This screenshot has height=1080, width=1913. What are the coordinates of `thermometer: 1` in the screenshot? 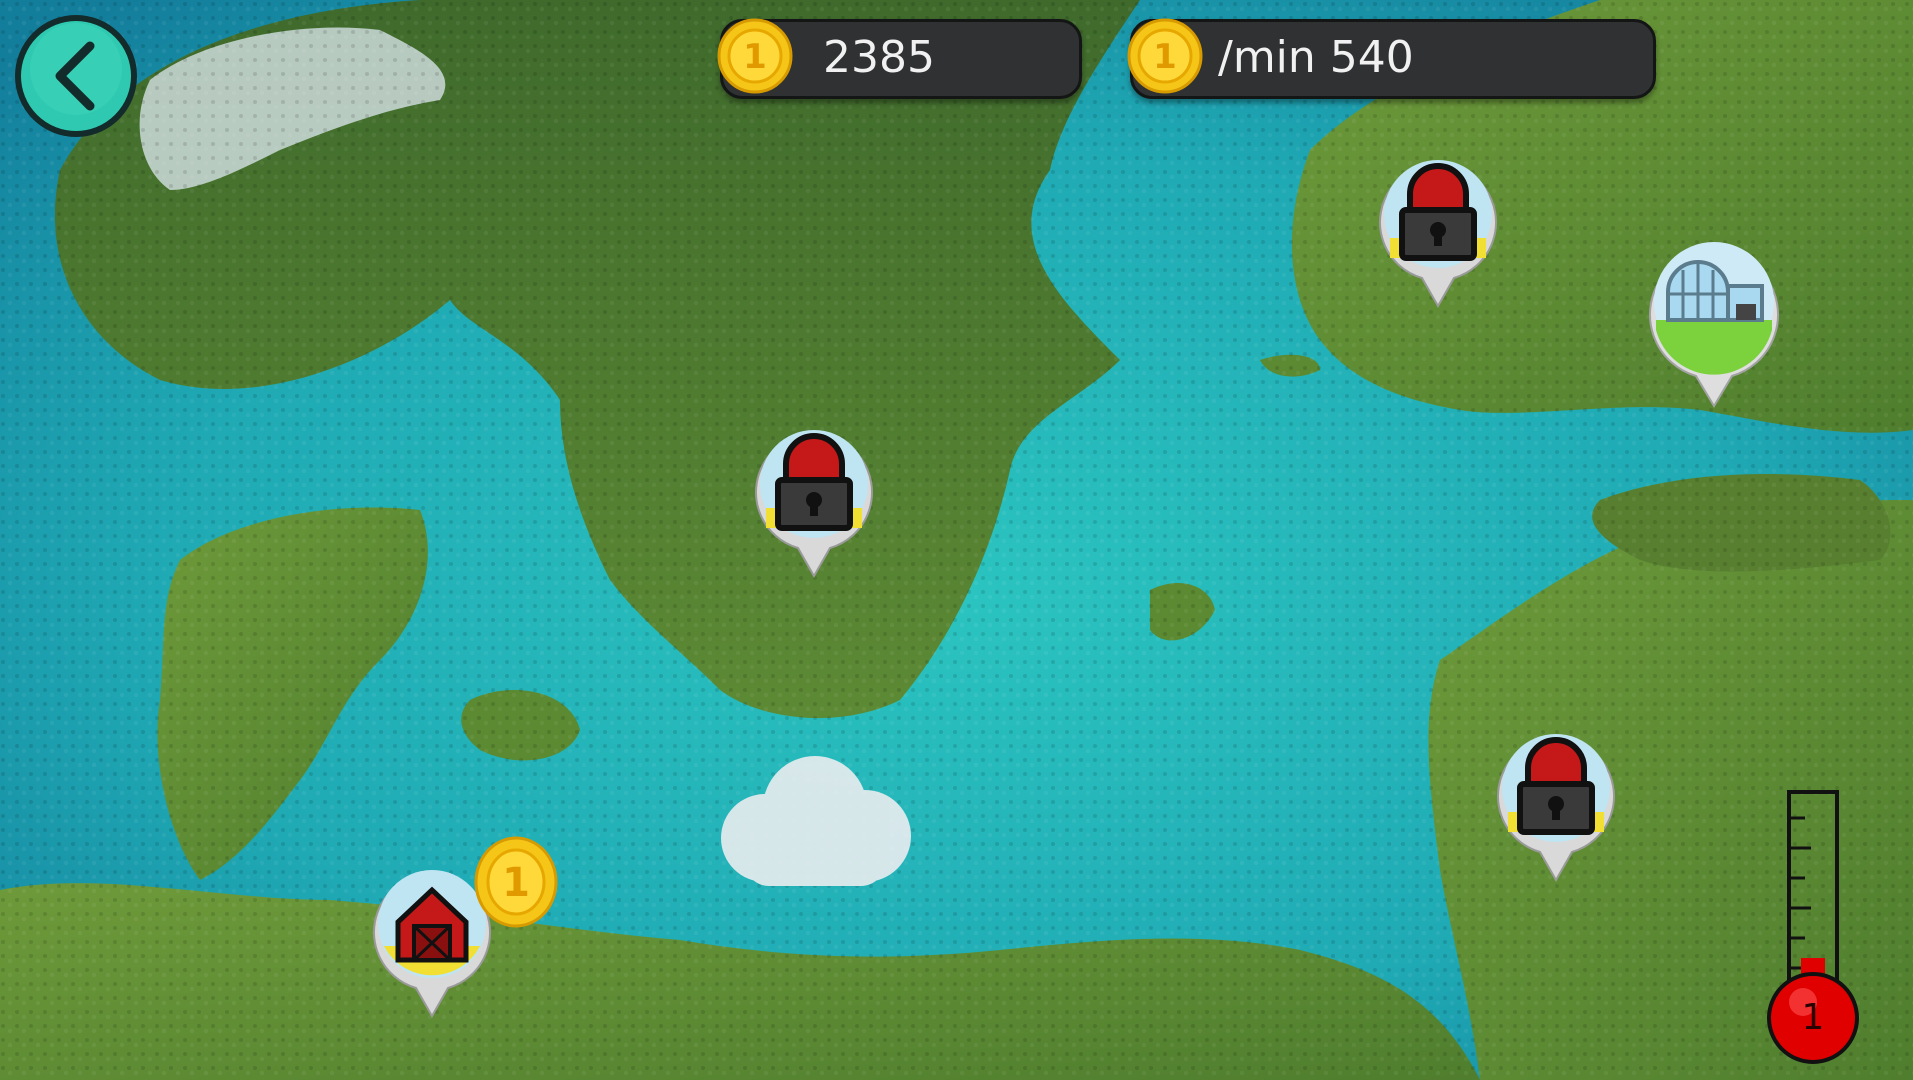 It's located at (1813, 930).